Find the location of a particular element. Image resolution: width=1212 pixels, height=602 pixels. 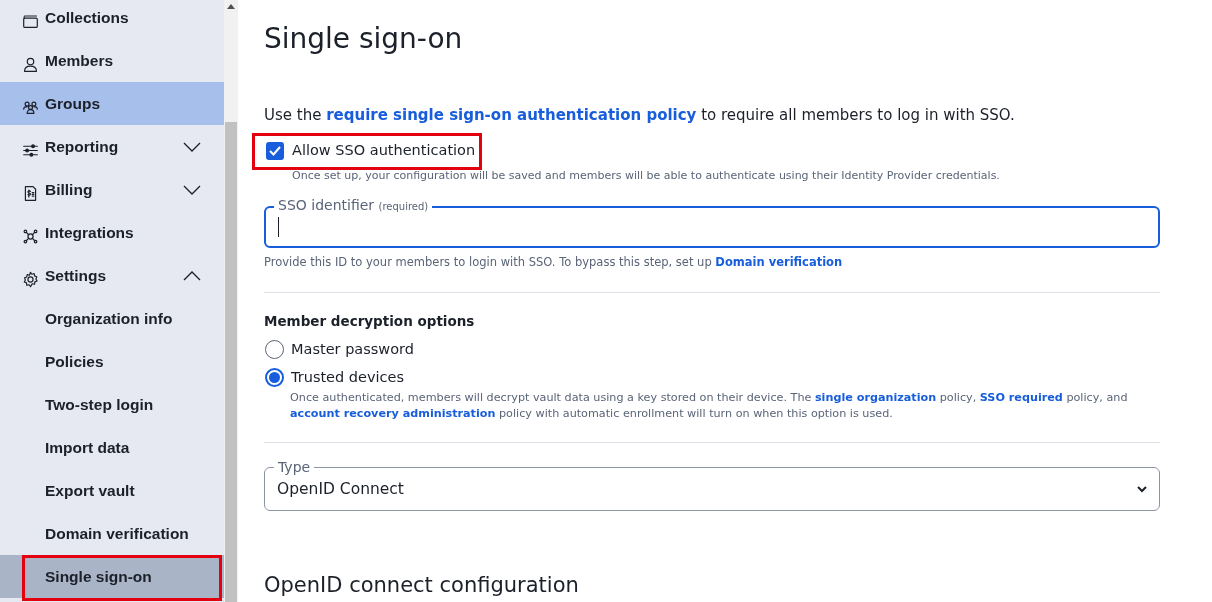

sidebar-item: Export vault is located at coordinates (112, 490).